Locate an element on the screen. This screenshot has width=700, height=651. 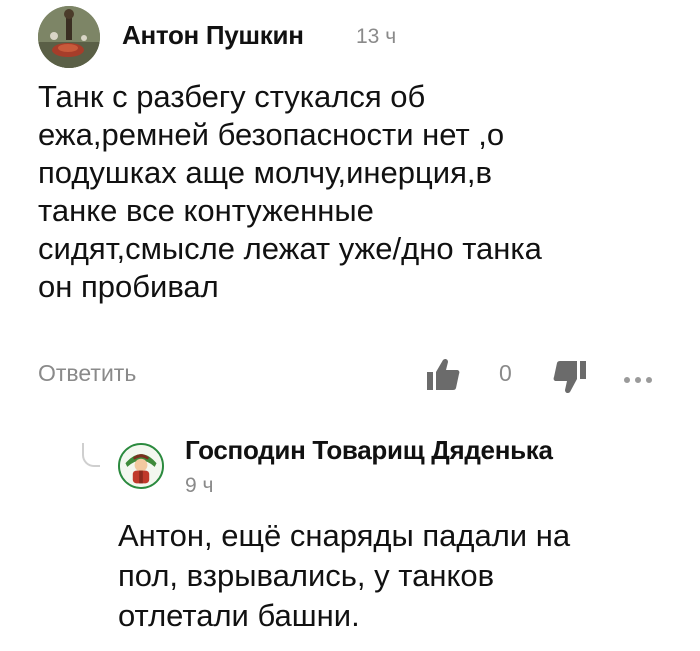
reply-button: Ответить is located at coordinates (87, 373).